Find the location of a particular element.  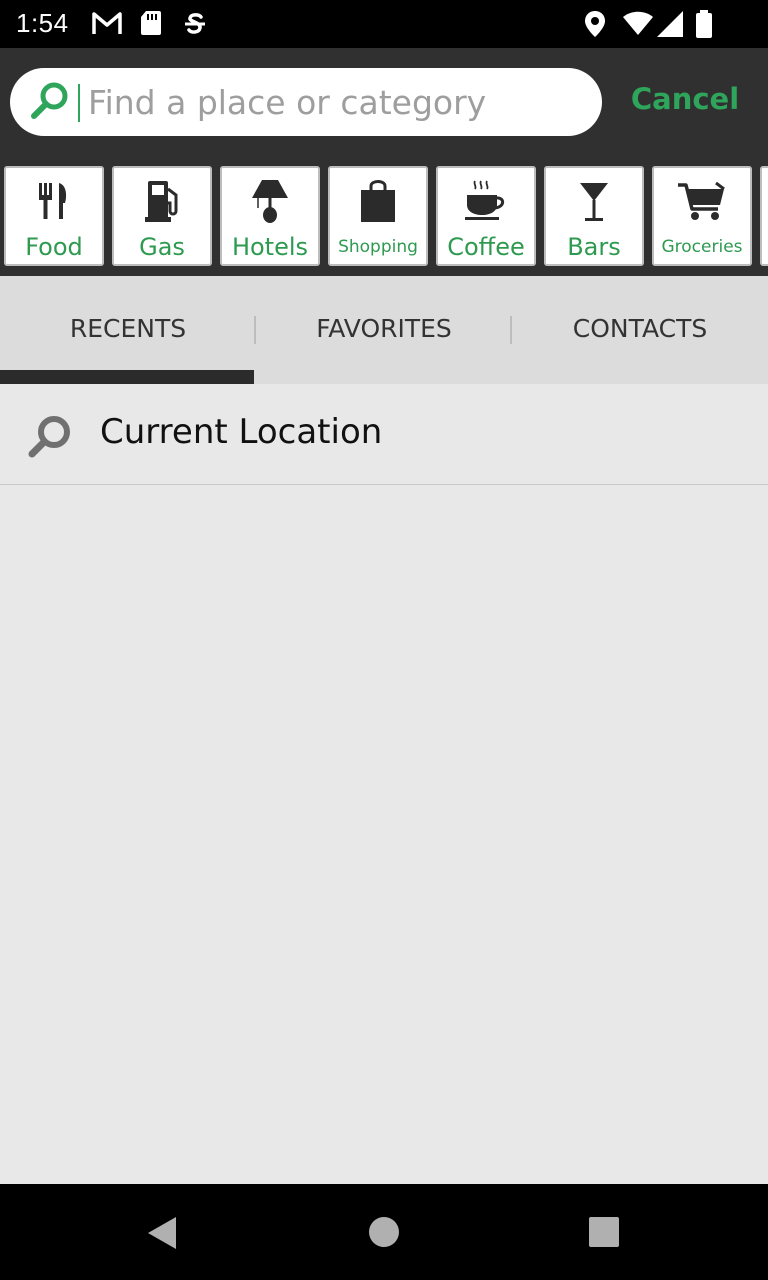

category-label: Food is located at coordinates (54, 247).